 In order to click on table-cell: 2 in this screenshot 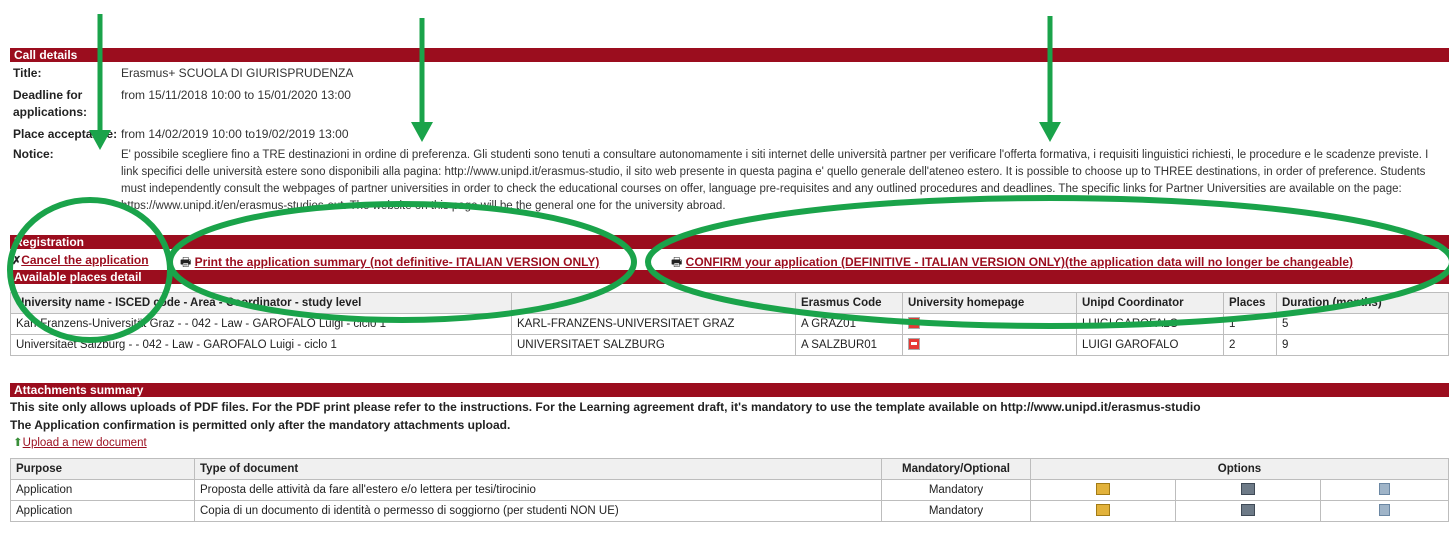, I will do `click(1250, 345)`.